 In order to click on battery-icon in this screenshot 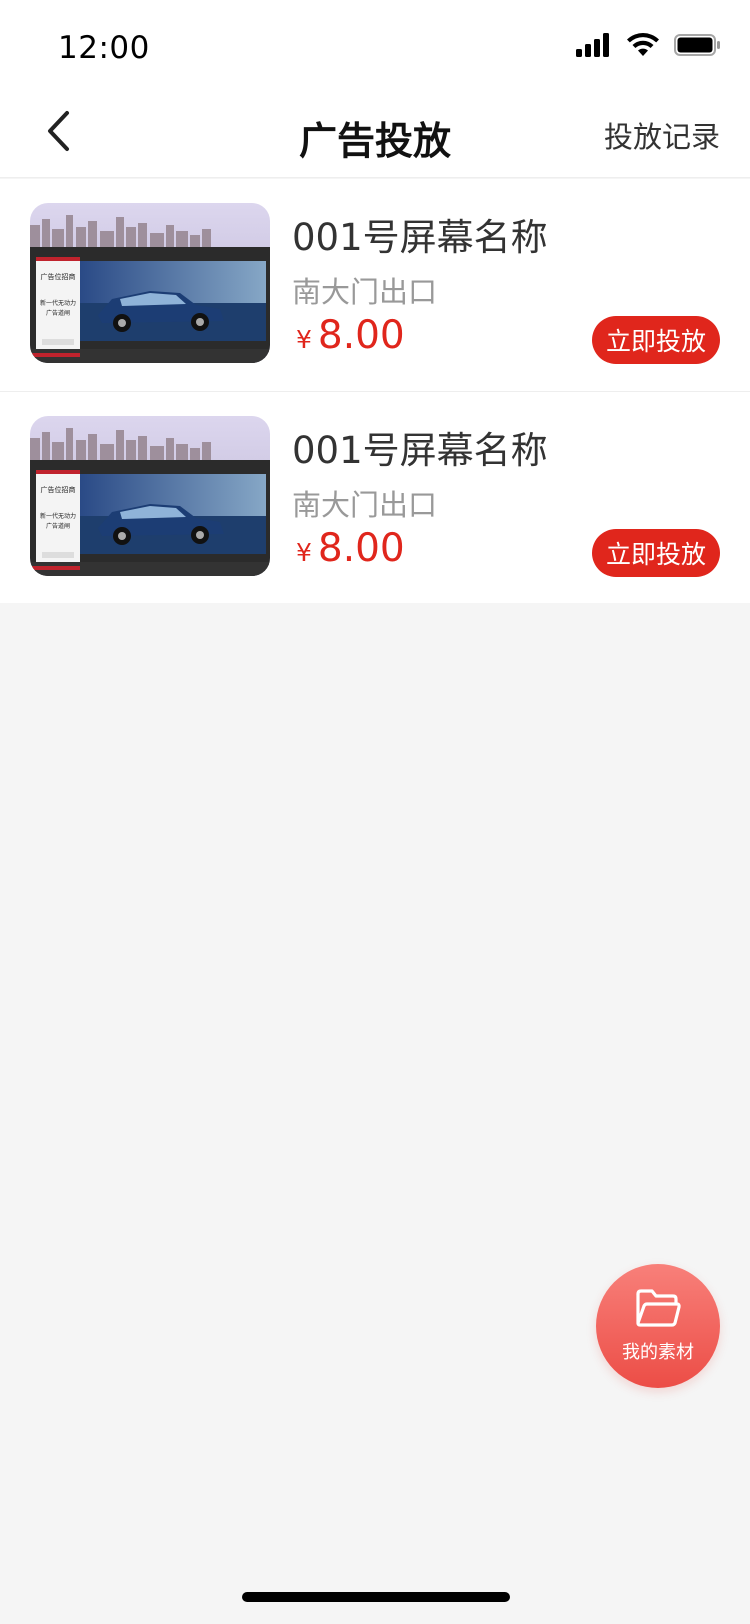, I will do `click(698, 47)`.